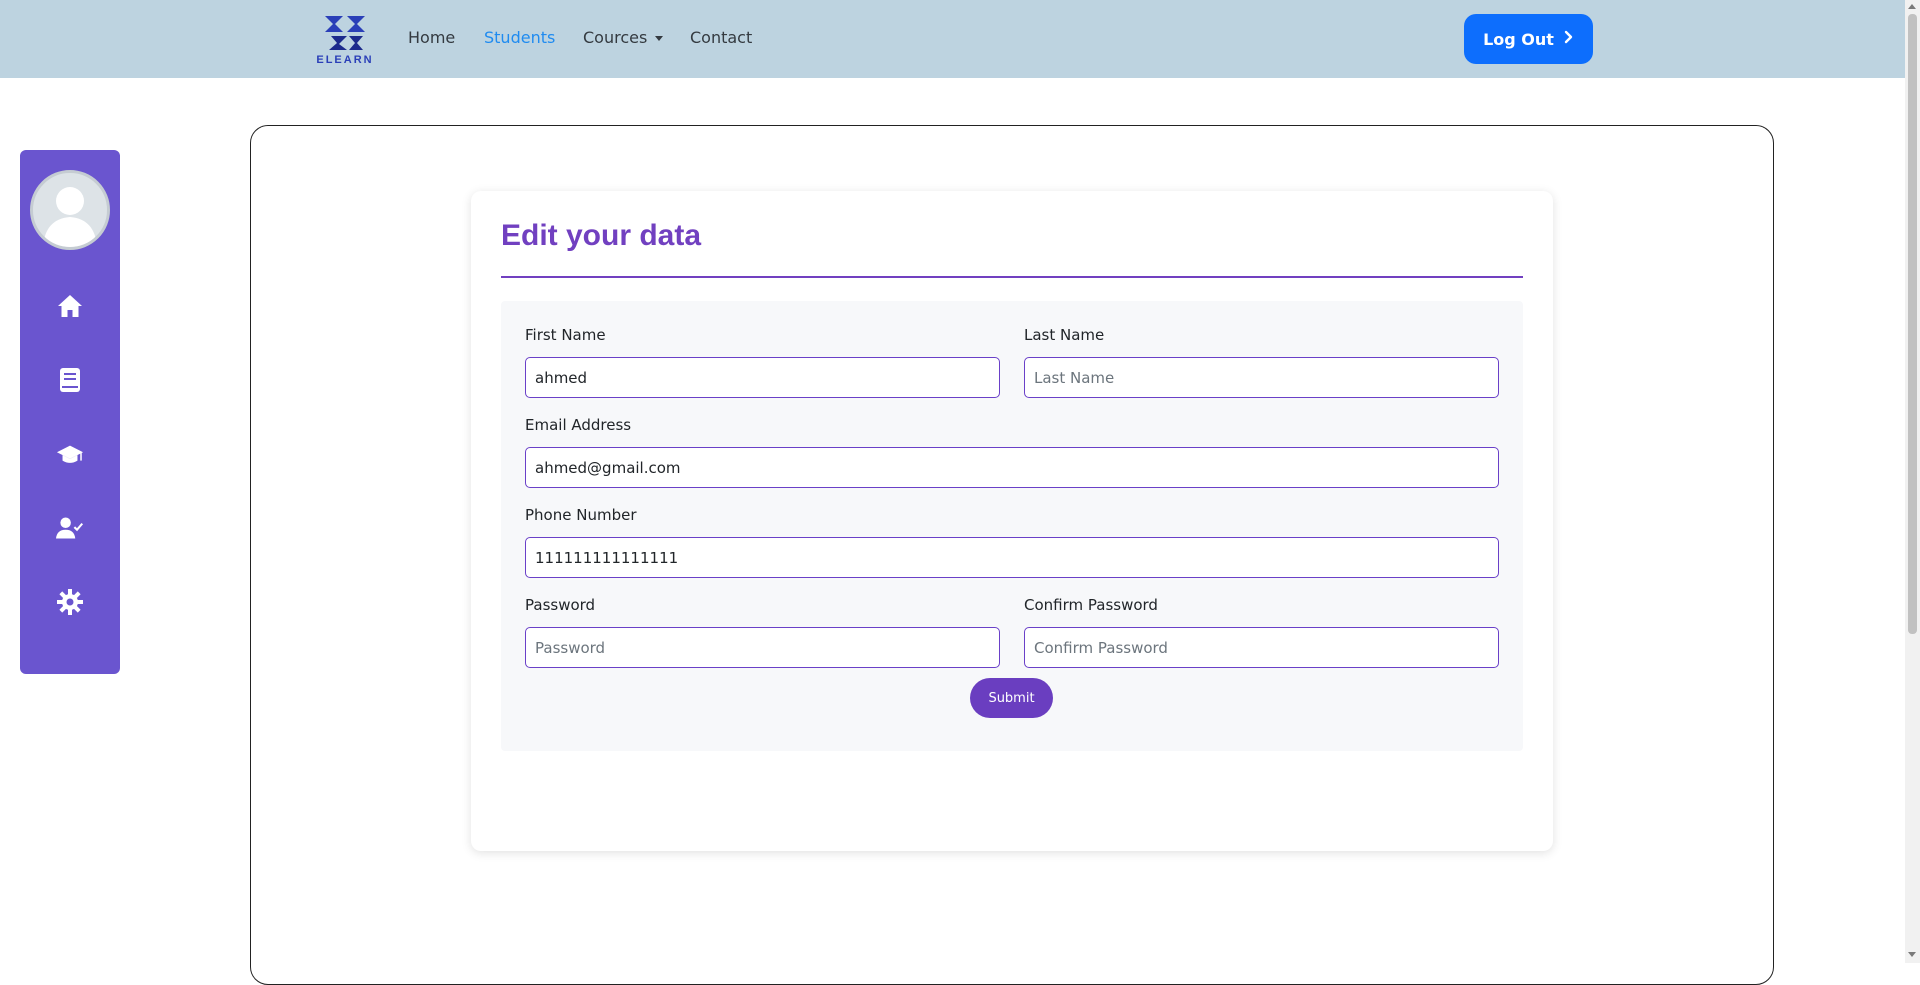 This screenshot has width=1920, height=985. Describe the element at coordinates (1012, 467) in the screenshot. I see `email-field` at that location.